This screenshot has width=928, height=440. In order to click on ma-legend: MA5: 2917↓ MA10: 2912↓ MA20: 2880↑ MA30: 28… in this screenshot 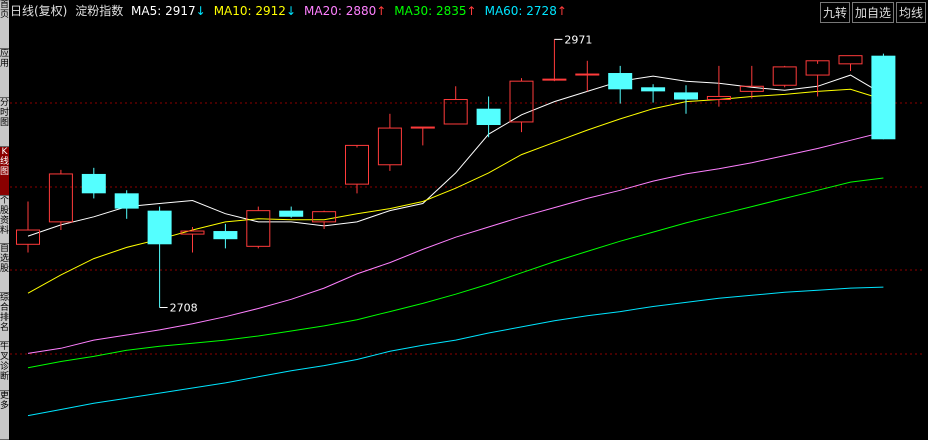, I will do `click(353, 11)`.